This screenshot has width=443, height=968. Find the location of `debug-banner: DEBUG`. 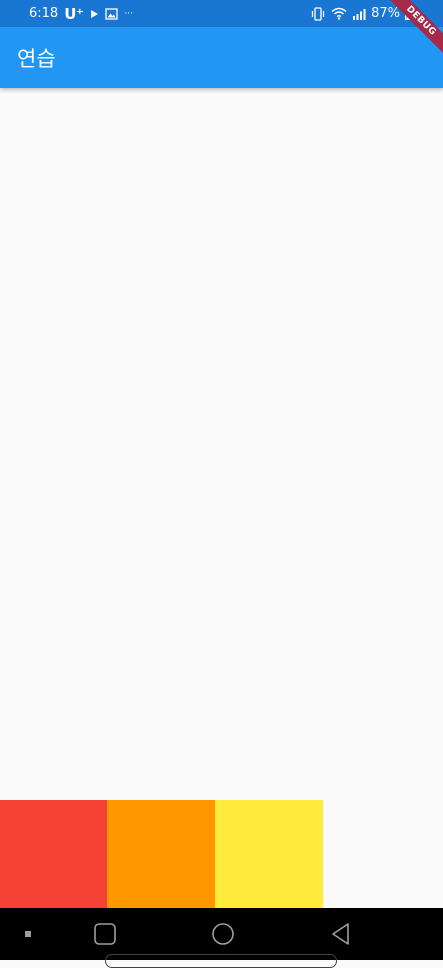

debug-banner: DEBUG is located at coordinates (413, 30).